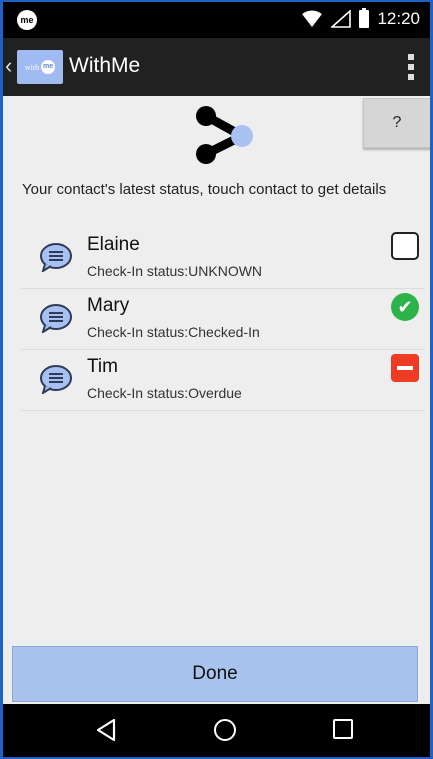  Describe the element at coordinates (108, 305) in the screenshot. I see `contact-name: Mary` at that location.